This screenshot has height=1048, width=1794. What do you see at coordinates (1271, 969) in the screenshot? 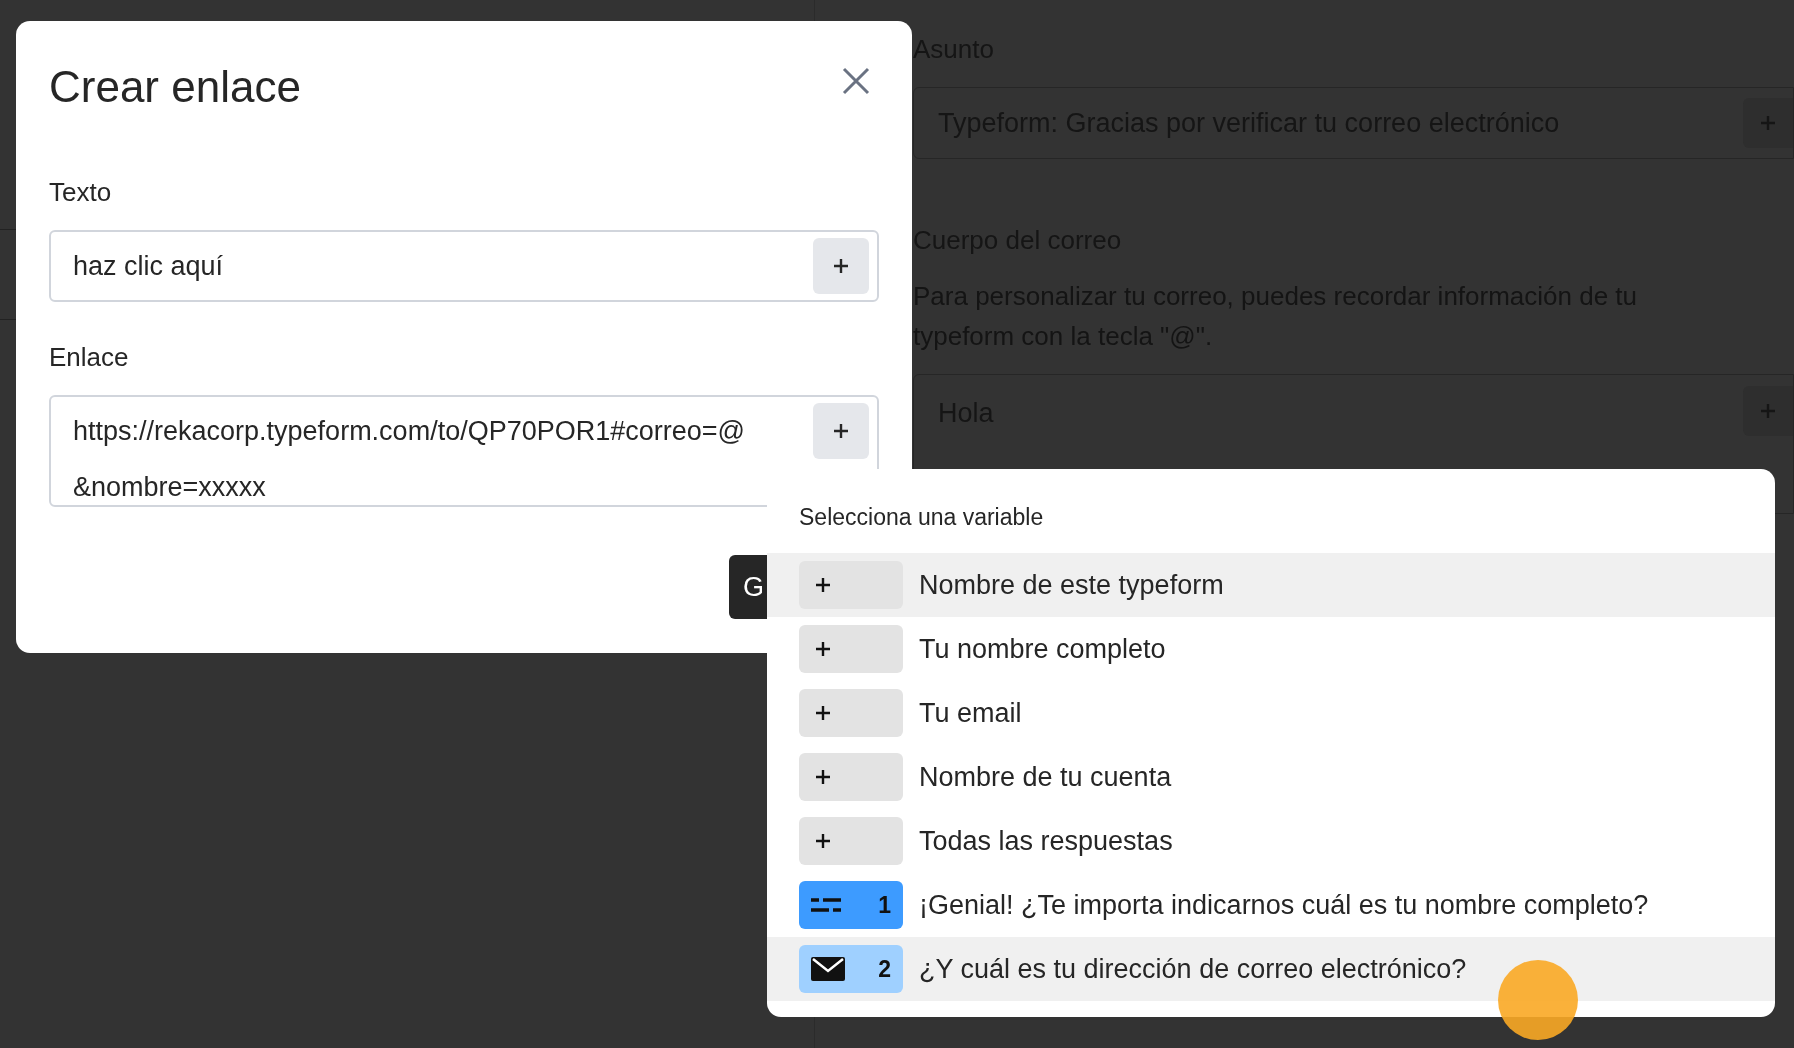
I see `menu-item: 2 ¿Y cuál es tu dirección de correo electrónico?` at bounding box center [1271, 969].